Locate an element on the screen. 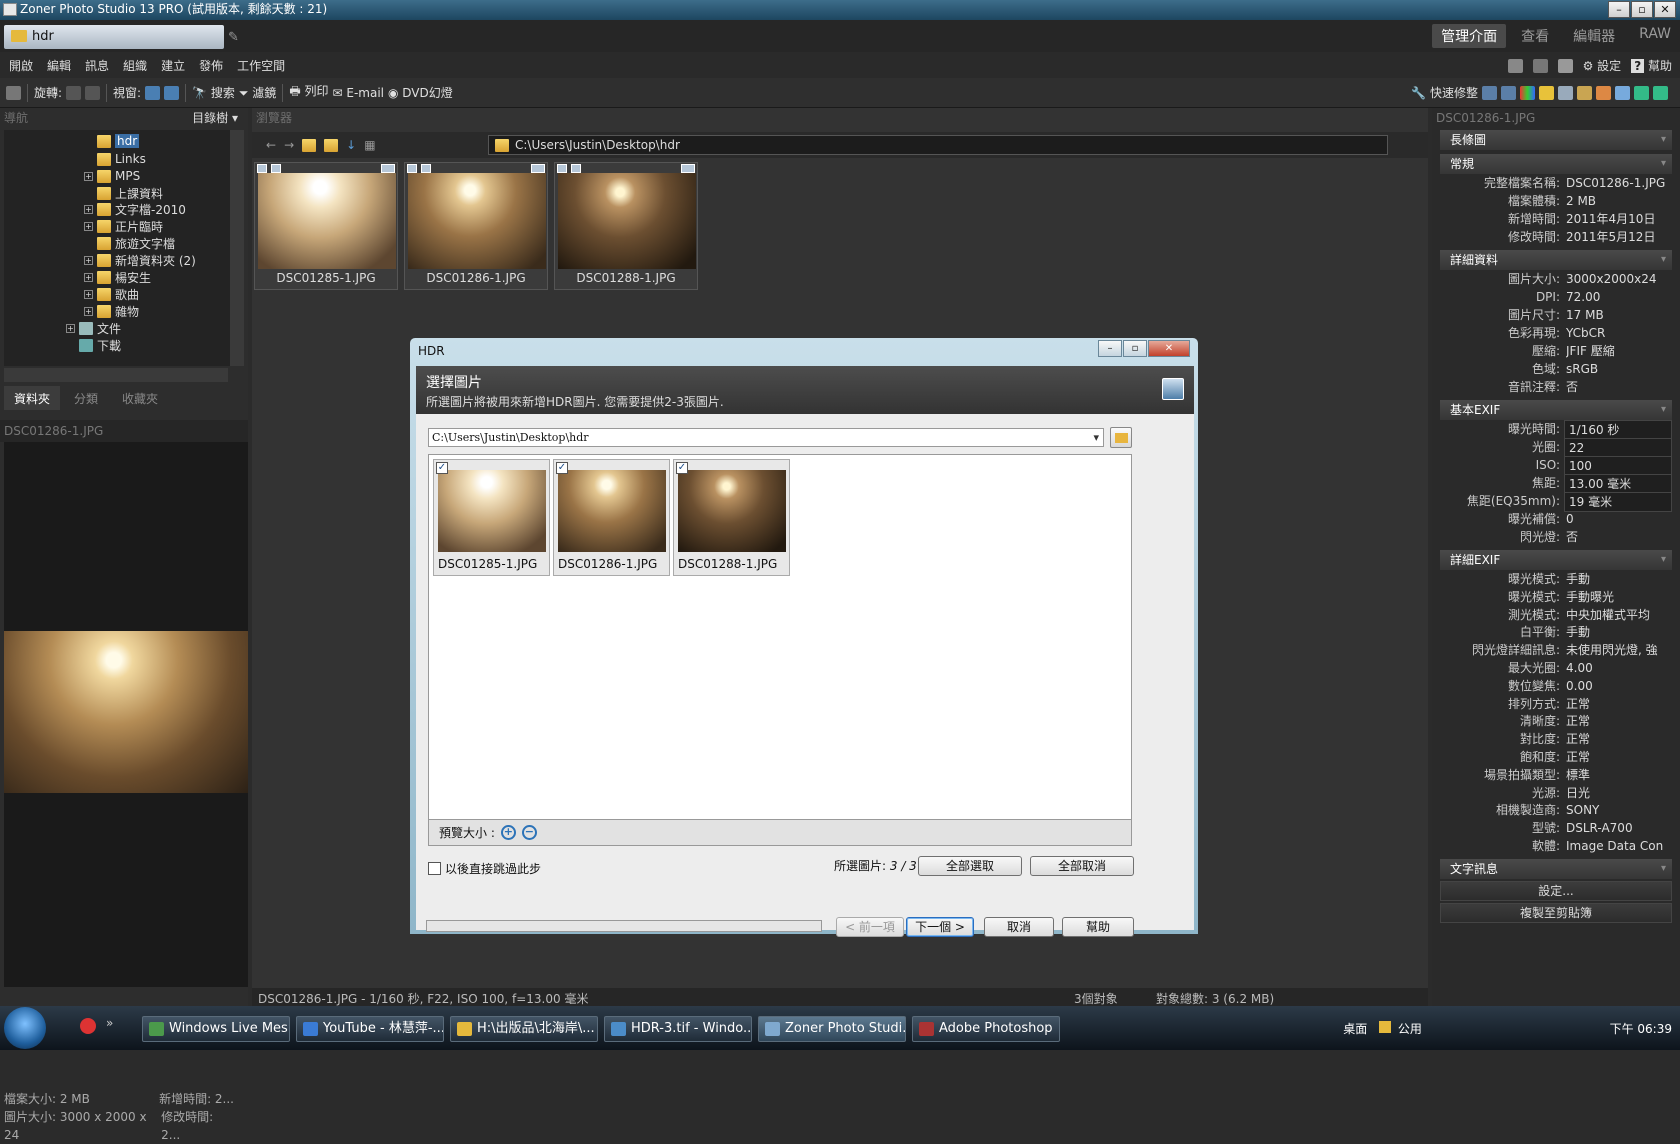 This screenshot has width=1680, height=1144. export-icon is located at coordinates (1603, 92).